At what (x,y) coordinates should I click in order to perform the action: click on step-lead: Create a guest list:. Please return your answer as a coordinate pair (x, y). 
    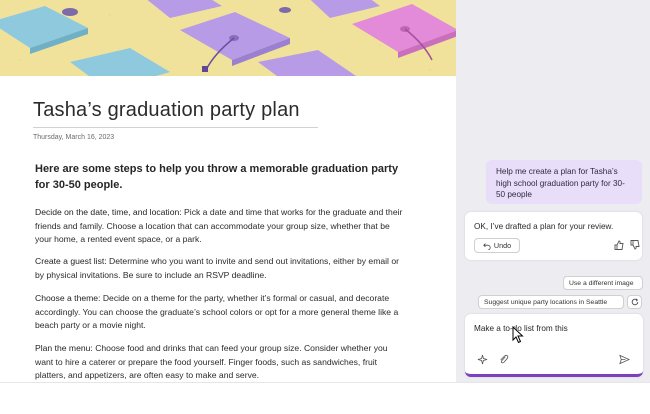
    Looking at the image, I should click on (71, 261).